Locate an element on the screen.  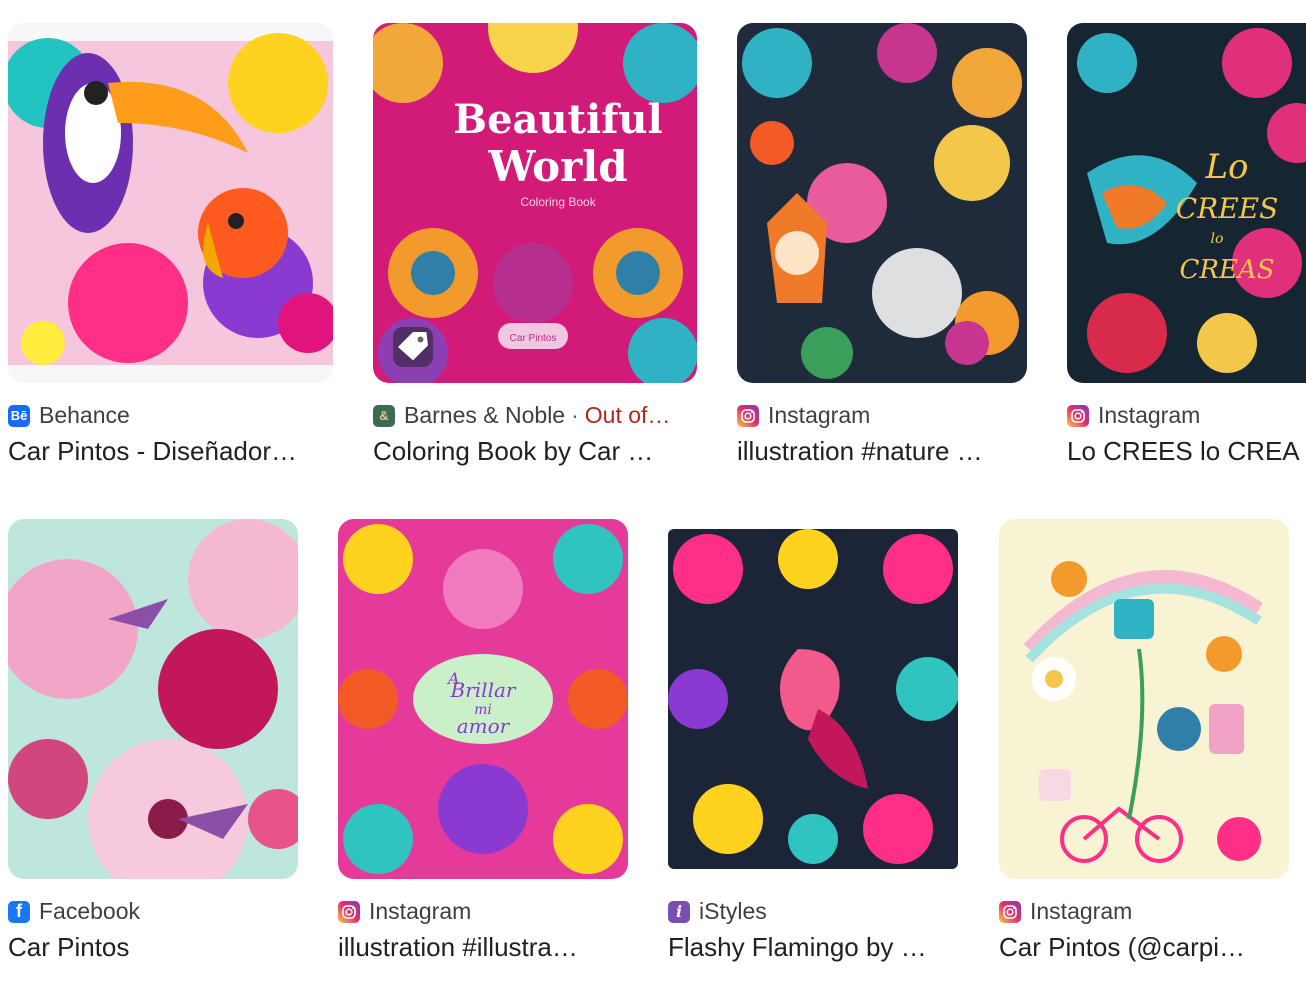
cover-brand: Car Pintos is located at coordinates (533, 338).